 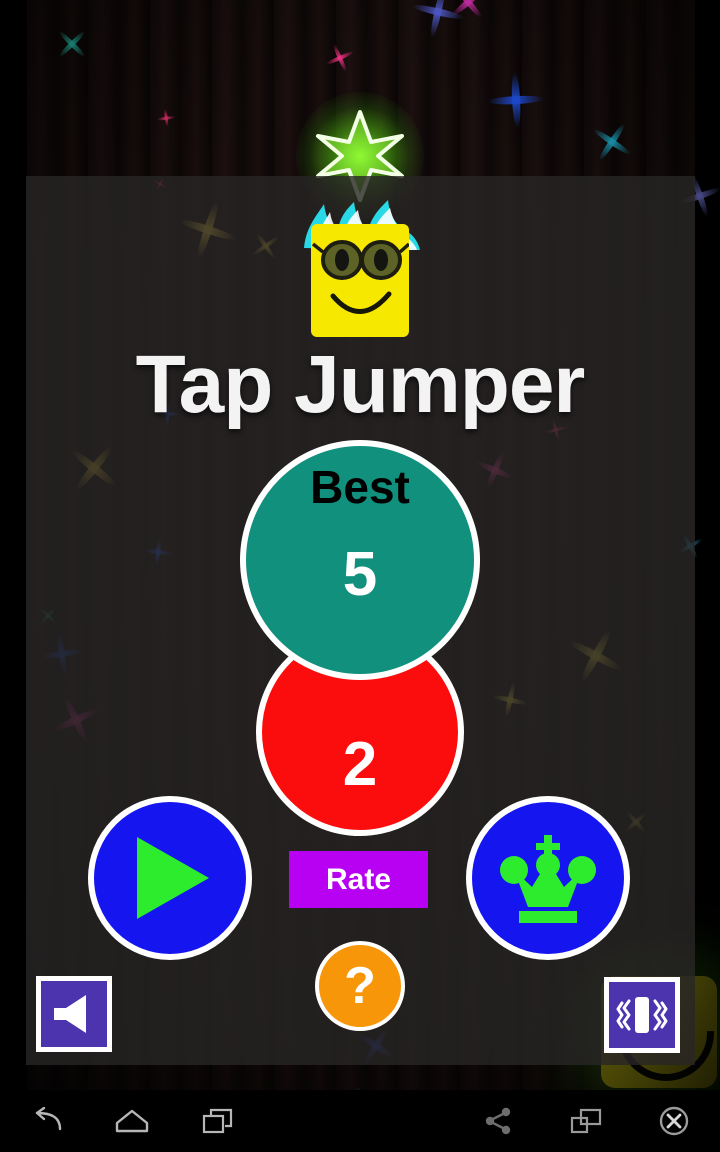 What do you see at coordinates (707, 545) in the screenshot?
I see `right-black-edge` at bounding box center [707, 545].